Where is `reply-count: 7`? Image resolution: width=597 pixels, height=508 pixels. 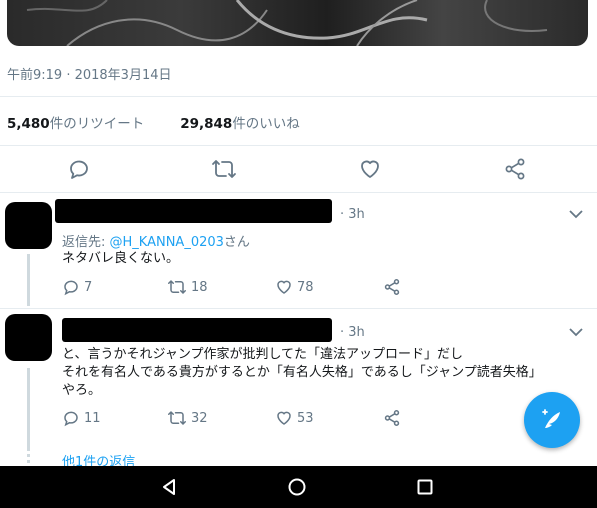 reply-count: 7 is located at coordinates (88, 287).